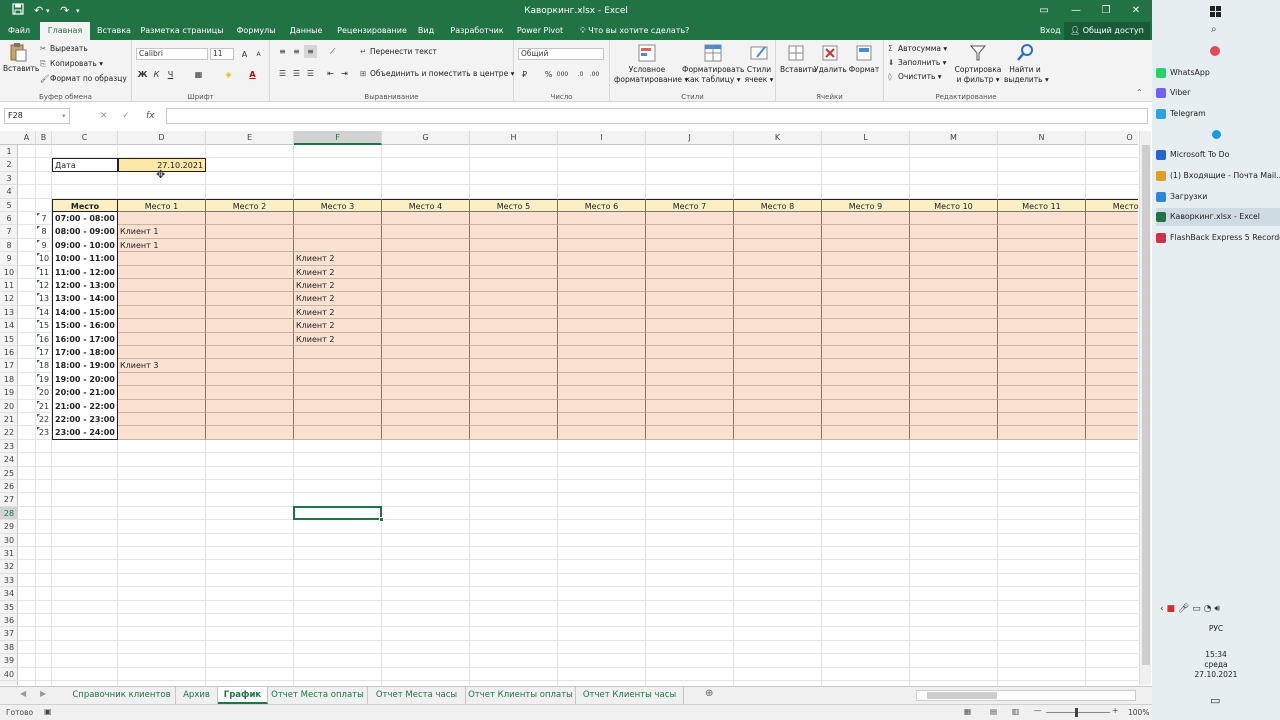 This screenshot has height=720, width=1280. I want to click on tray-app-icon: ■, so click(1170, 609).